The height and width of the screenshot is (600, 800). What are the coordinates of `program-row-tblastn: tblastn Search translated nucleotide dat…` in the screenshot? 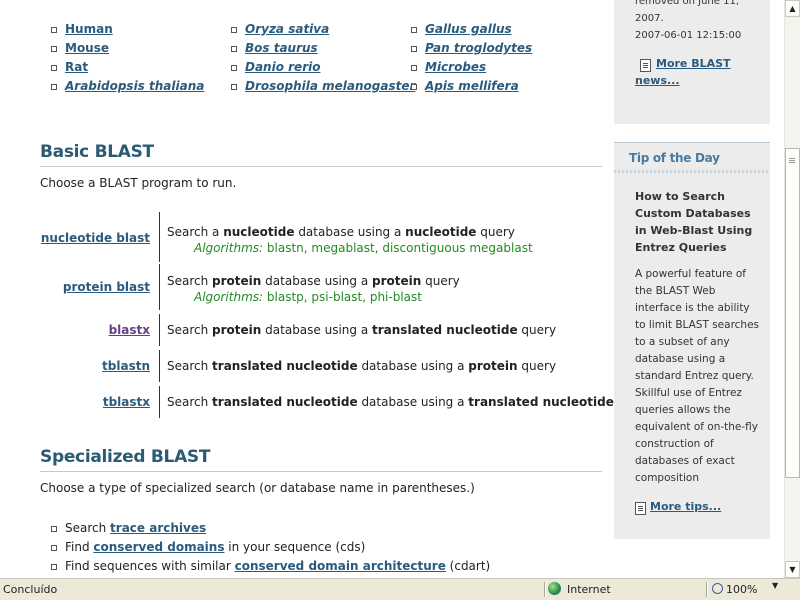 It's located at (327, 366).